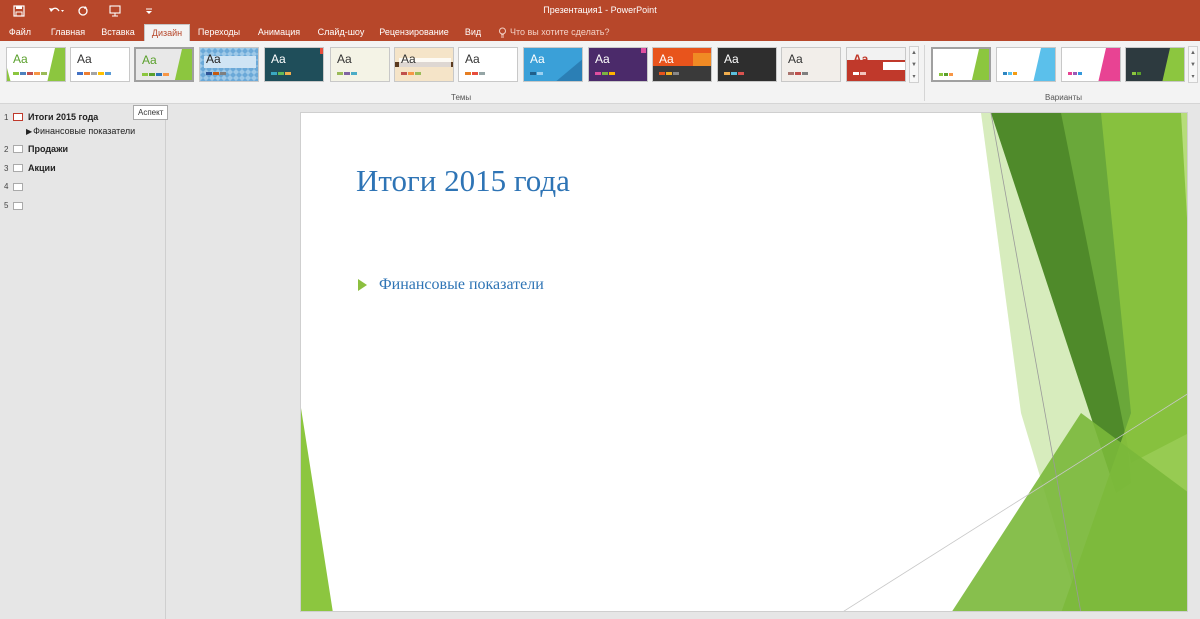  I want to click on outline-slide-2: 2 Продажи, so click(36, 149).